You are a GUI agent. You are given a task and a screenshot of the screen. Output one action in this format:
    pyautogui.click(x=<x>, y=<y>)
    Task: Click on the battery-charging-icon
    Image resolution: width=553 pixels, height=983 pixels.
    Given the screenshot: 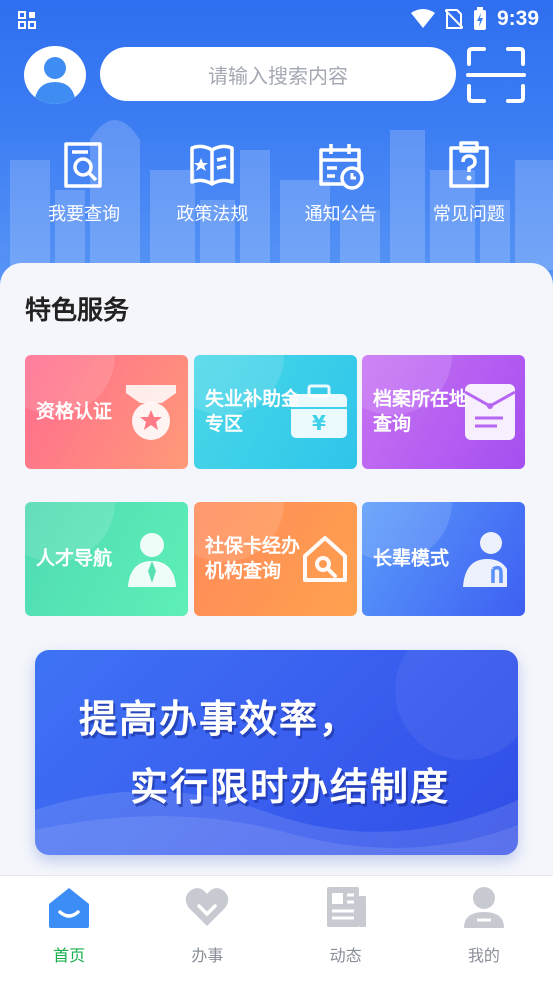 What is the action you would take?
    pyautogui.click(x=479, y=18)
    